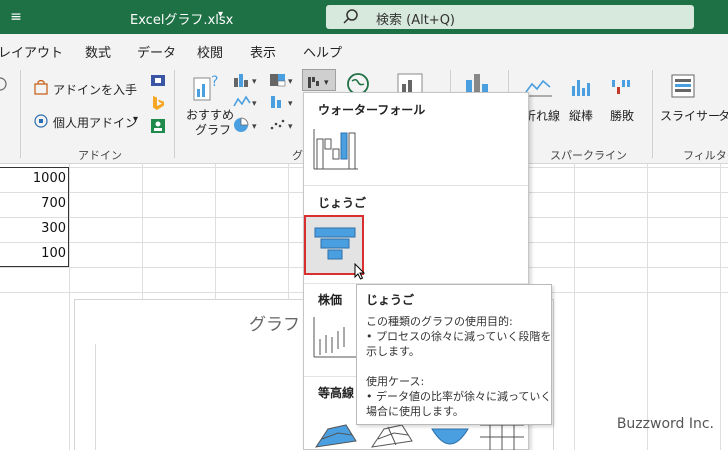 The height and width of the screenshot is (450, 728). I want to click on hierarchy-chart-icon: ▾, so click(283, 80).